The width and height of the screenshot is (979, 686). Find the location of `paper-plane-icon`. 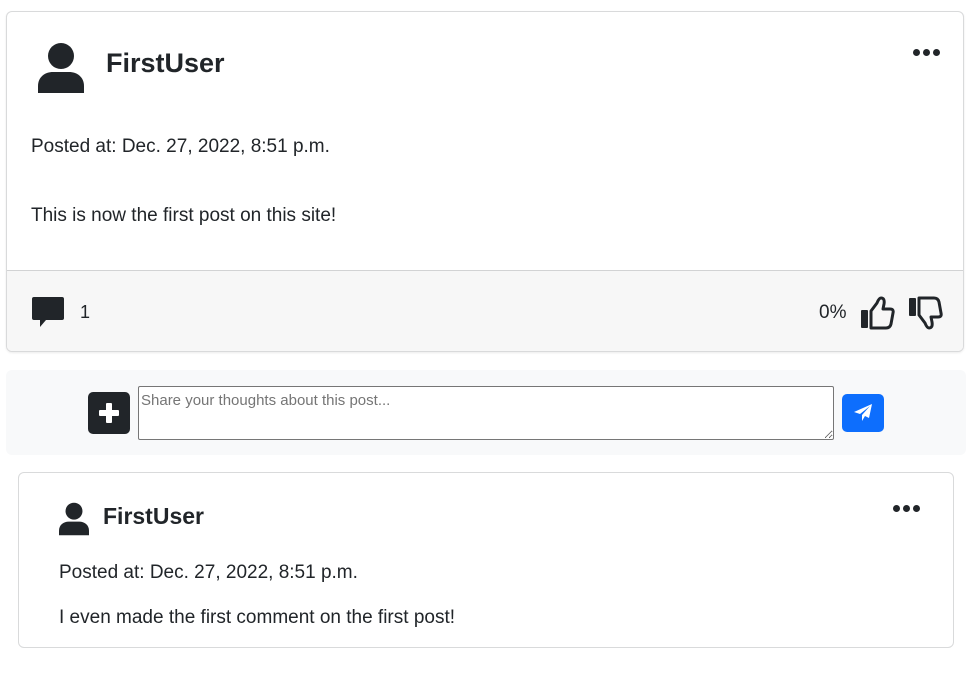

paper-plane-icon is located at coordinates (863, 412).